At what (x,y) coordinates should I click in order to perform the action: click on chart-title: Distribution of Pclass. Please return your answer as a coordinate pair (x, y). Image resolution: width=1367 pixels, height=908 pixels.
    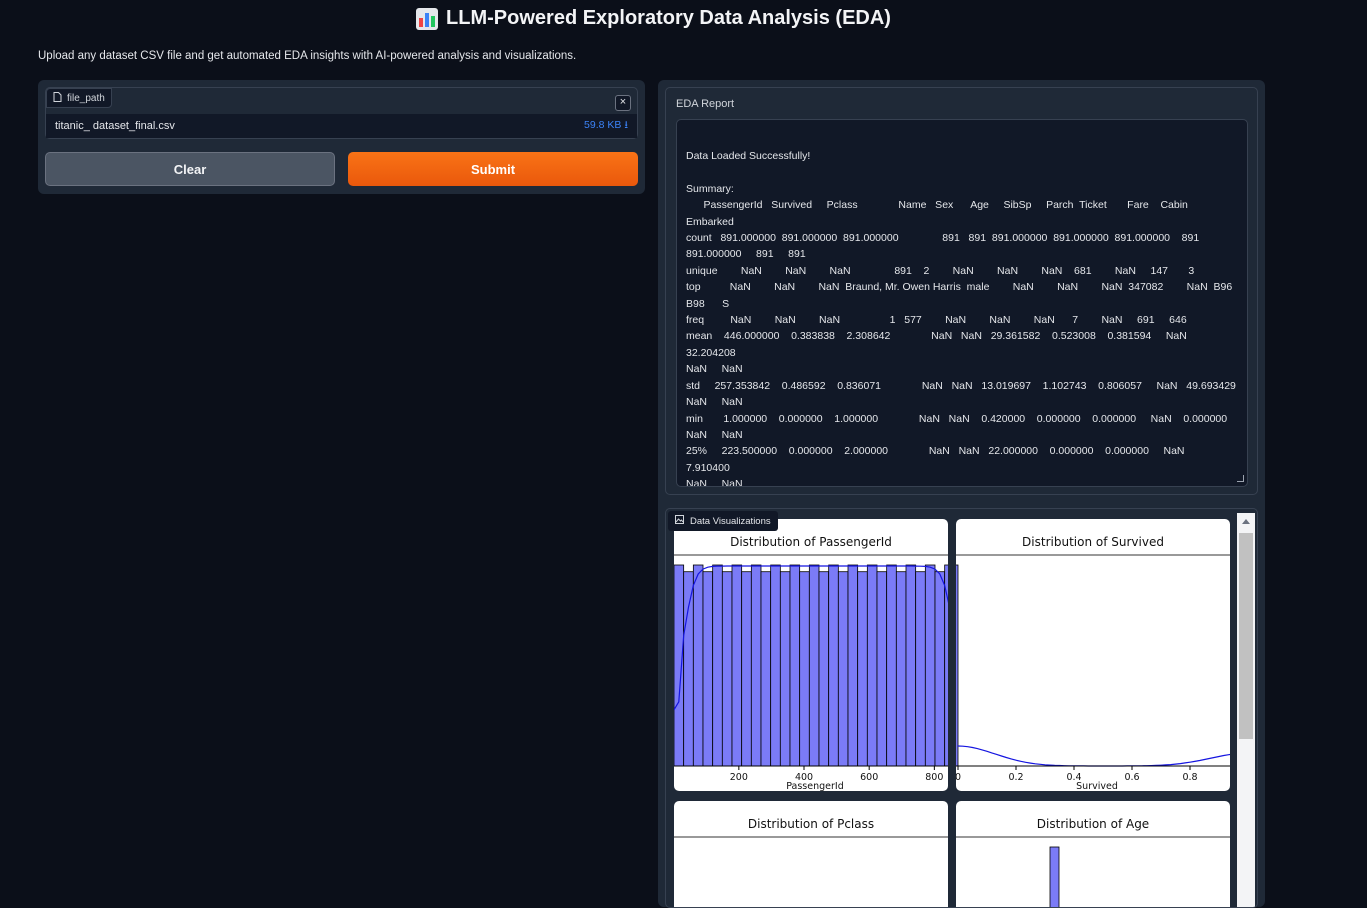
    Looking at the image, I should click on (811, 824).